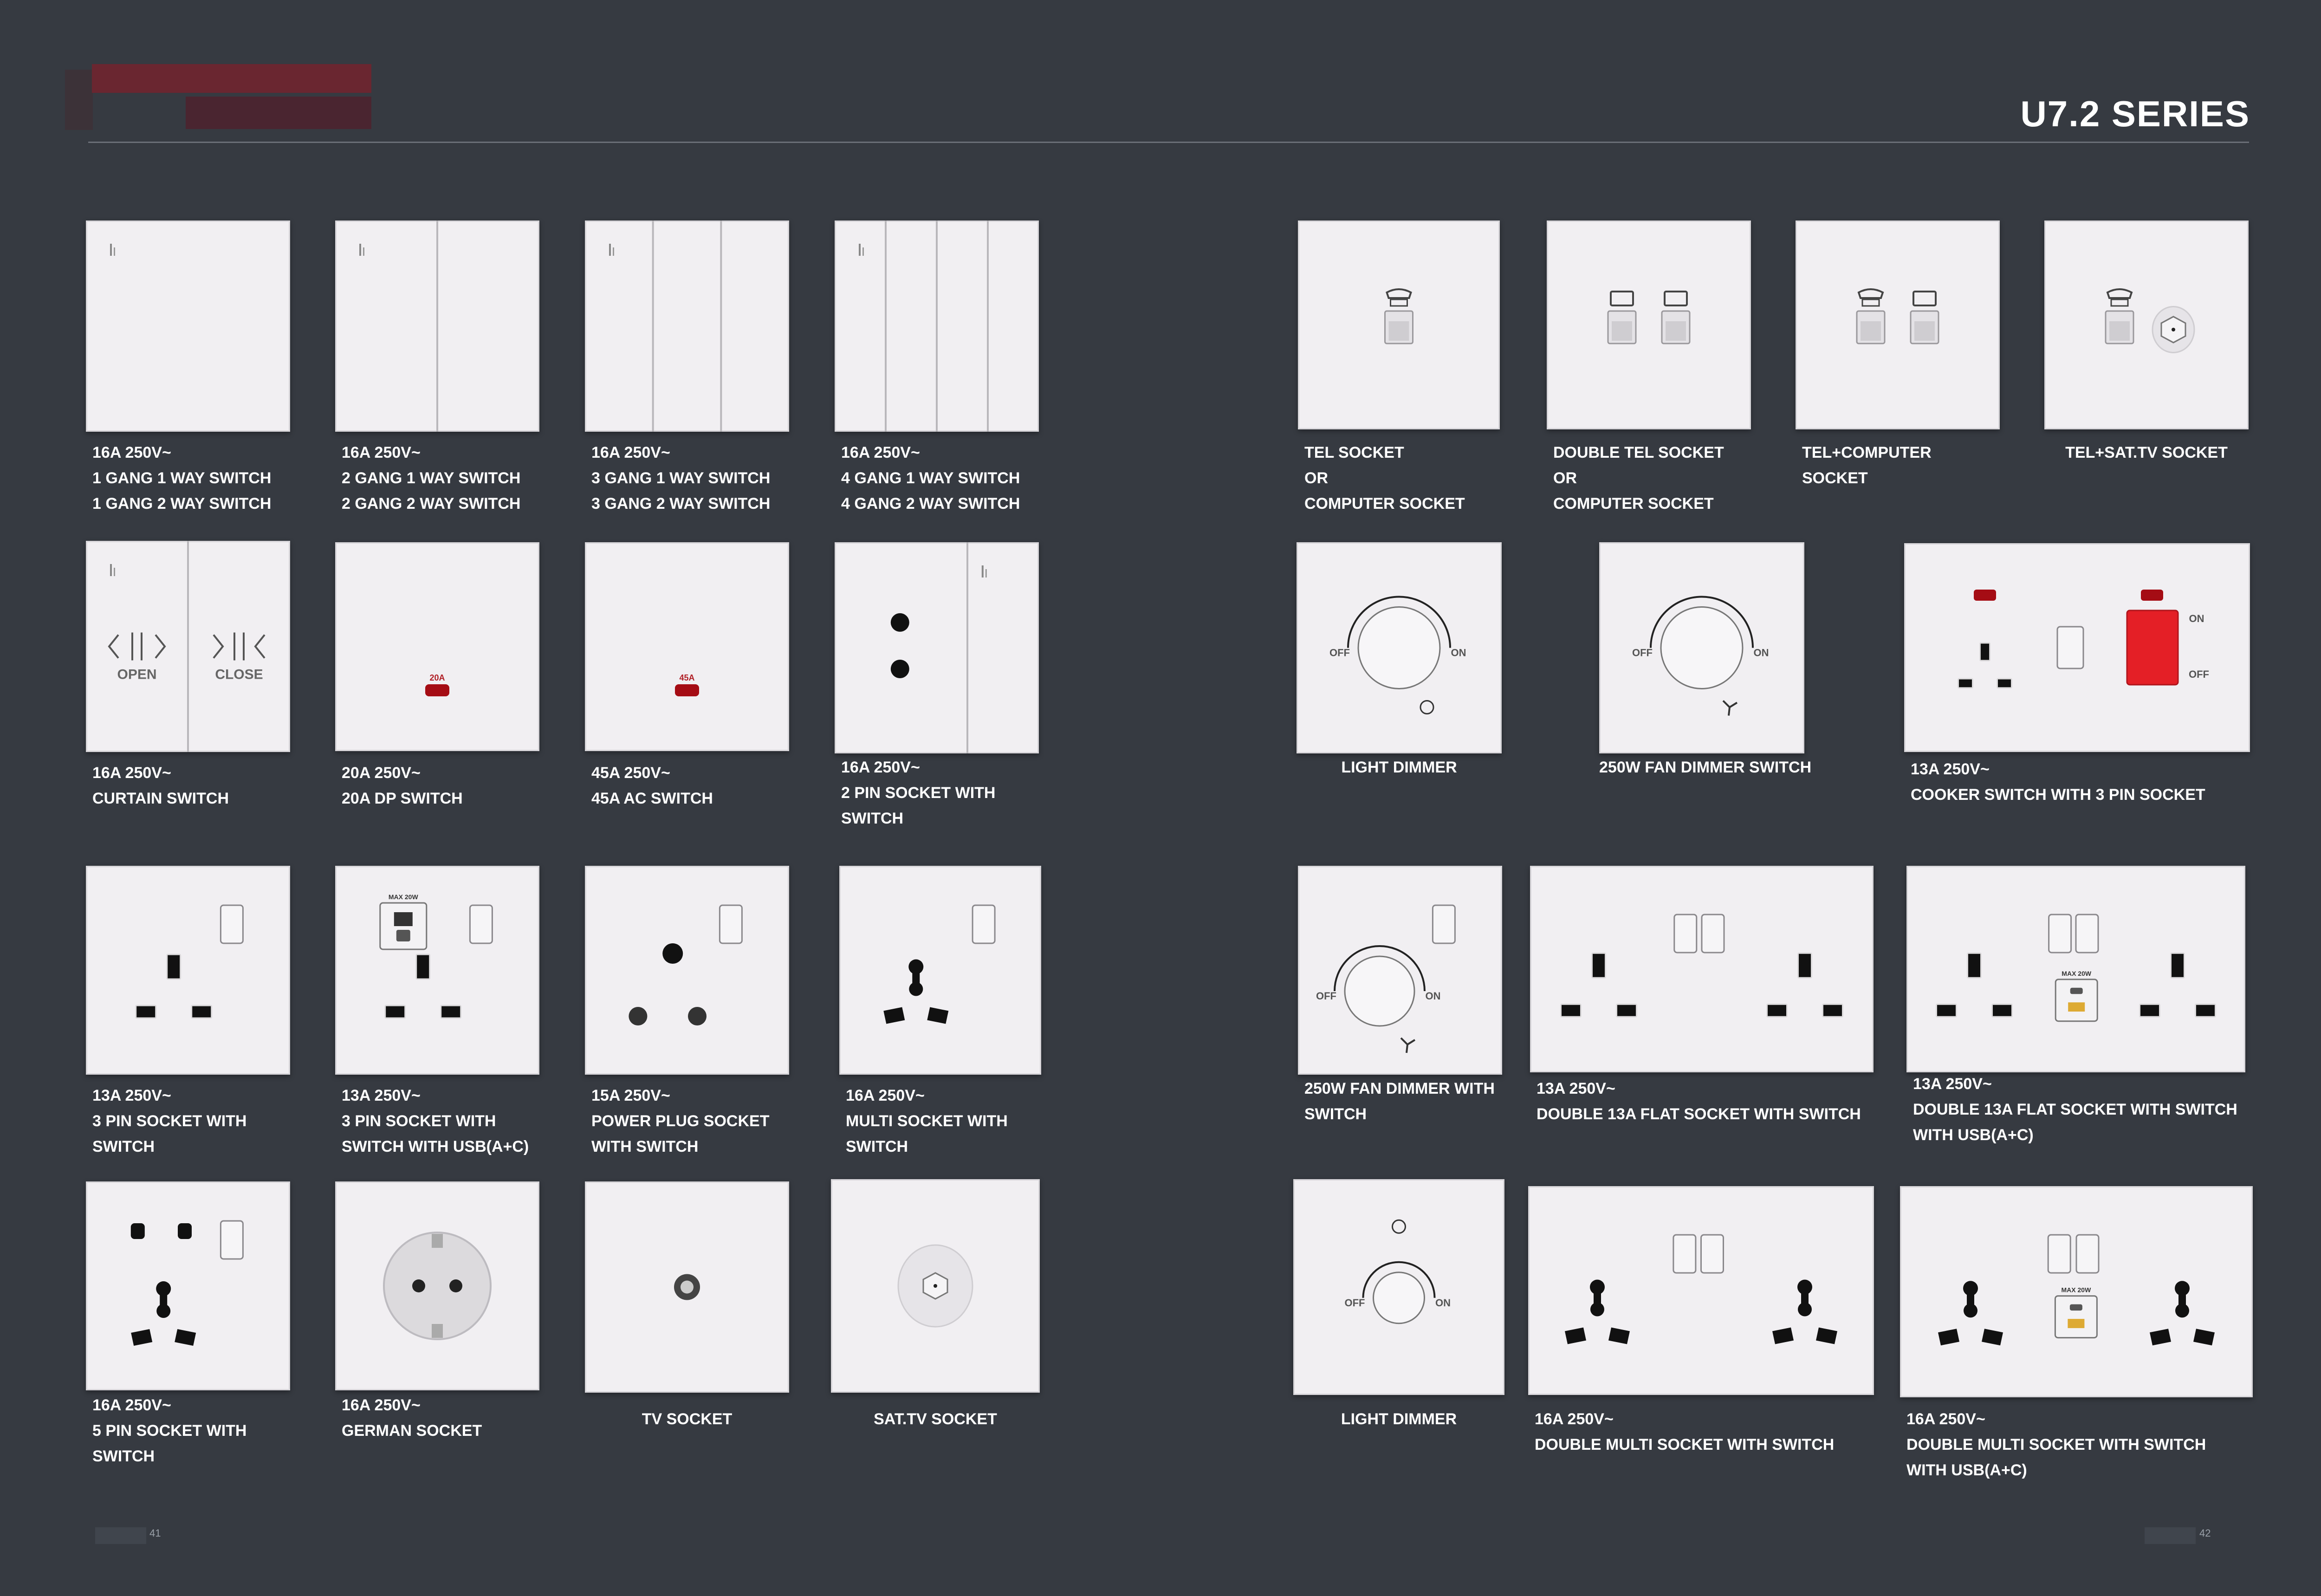  What do you see at coordinates (631, 1096) in the screenshot?
I see `caption-line: 15A 250V~` at bounding box center [631, 1096].